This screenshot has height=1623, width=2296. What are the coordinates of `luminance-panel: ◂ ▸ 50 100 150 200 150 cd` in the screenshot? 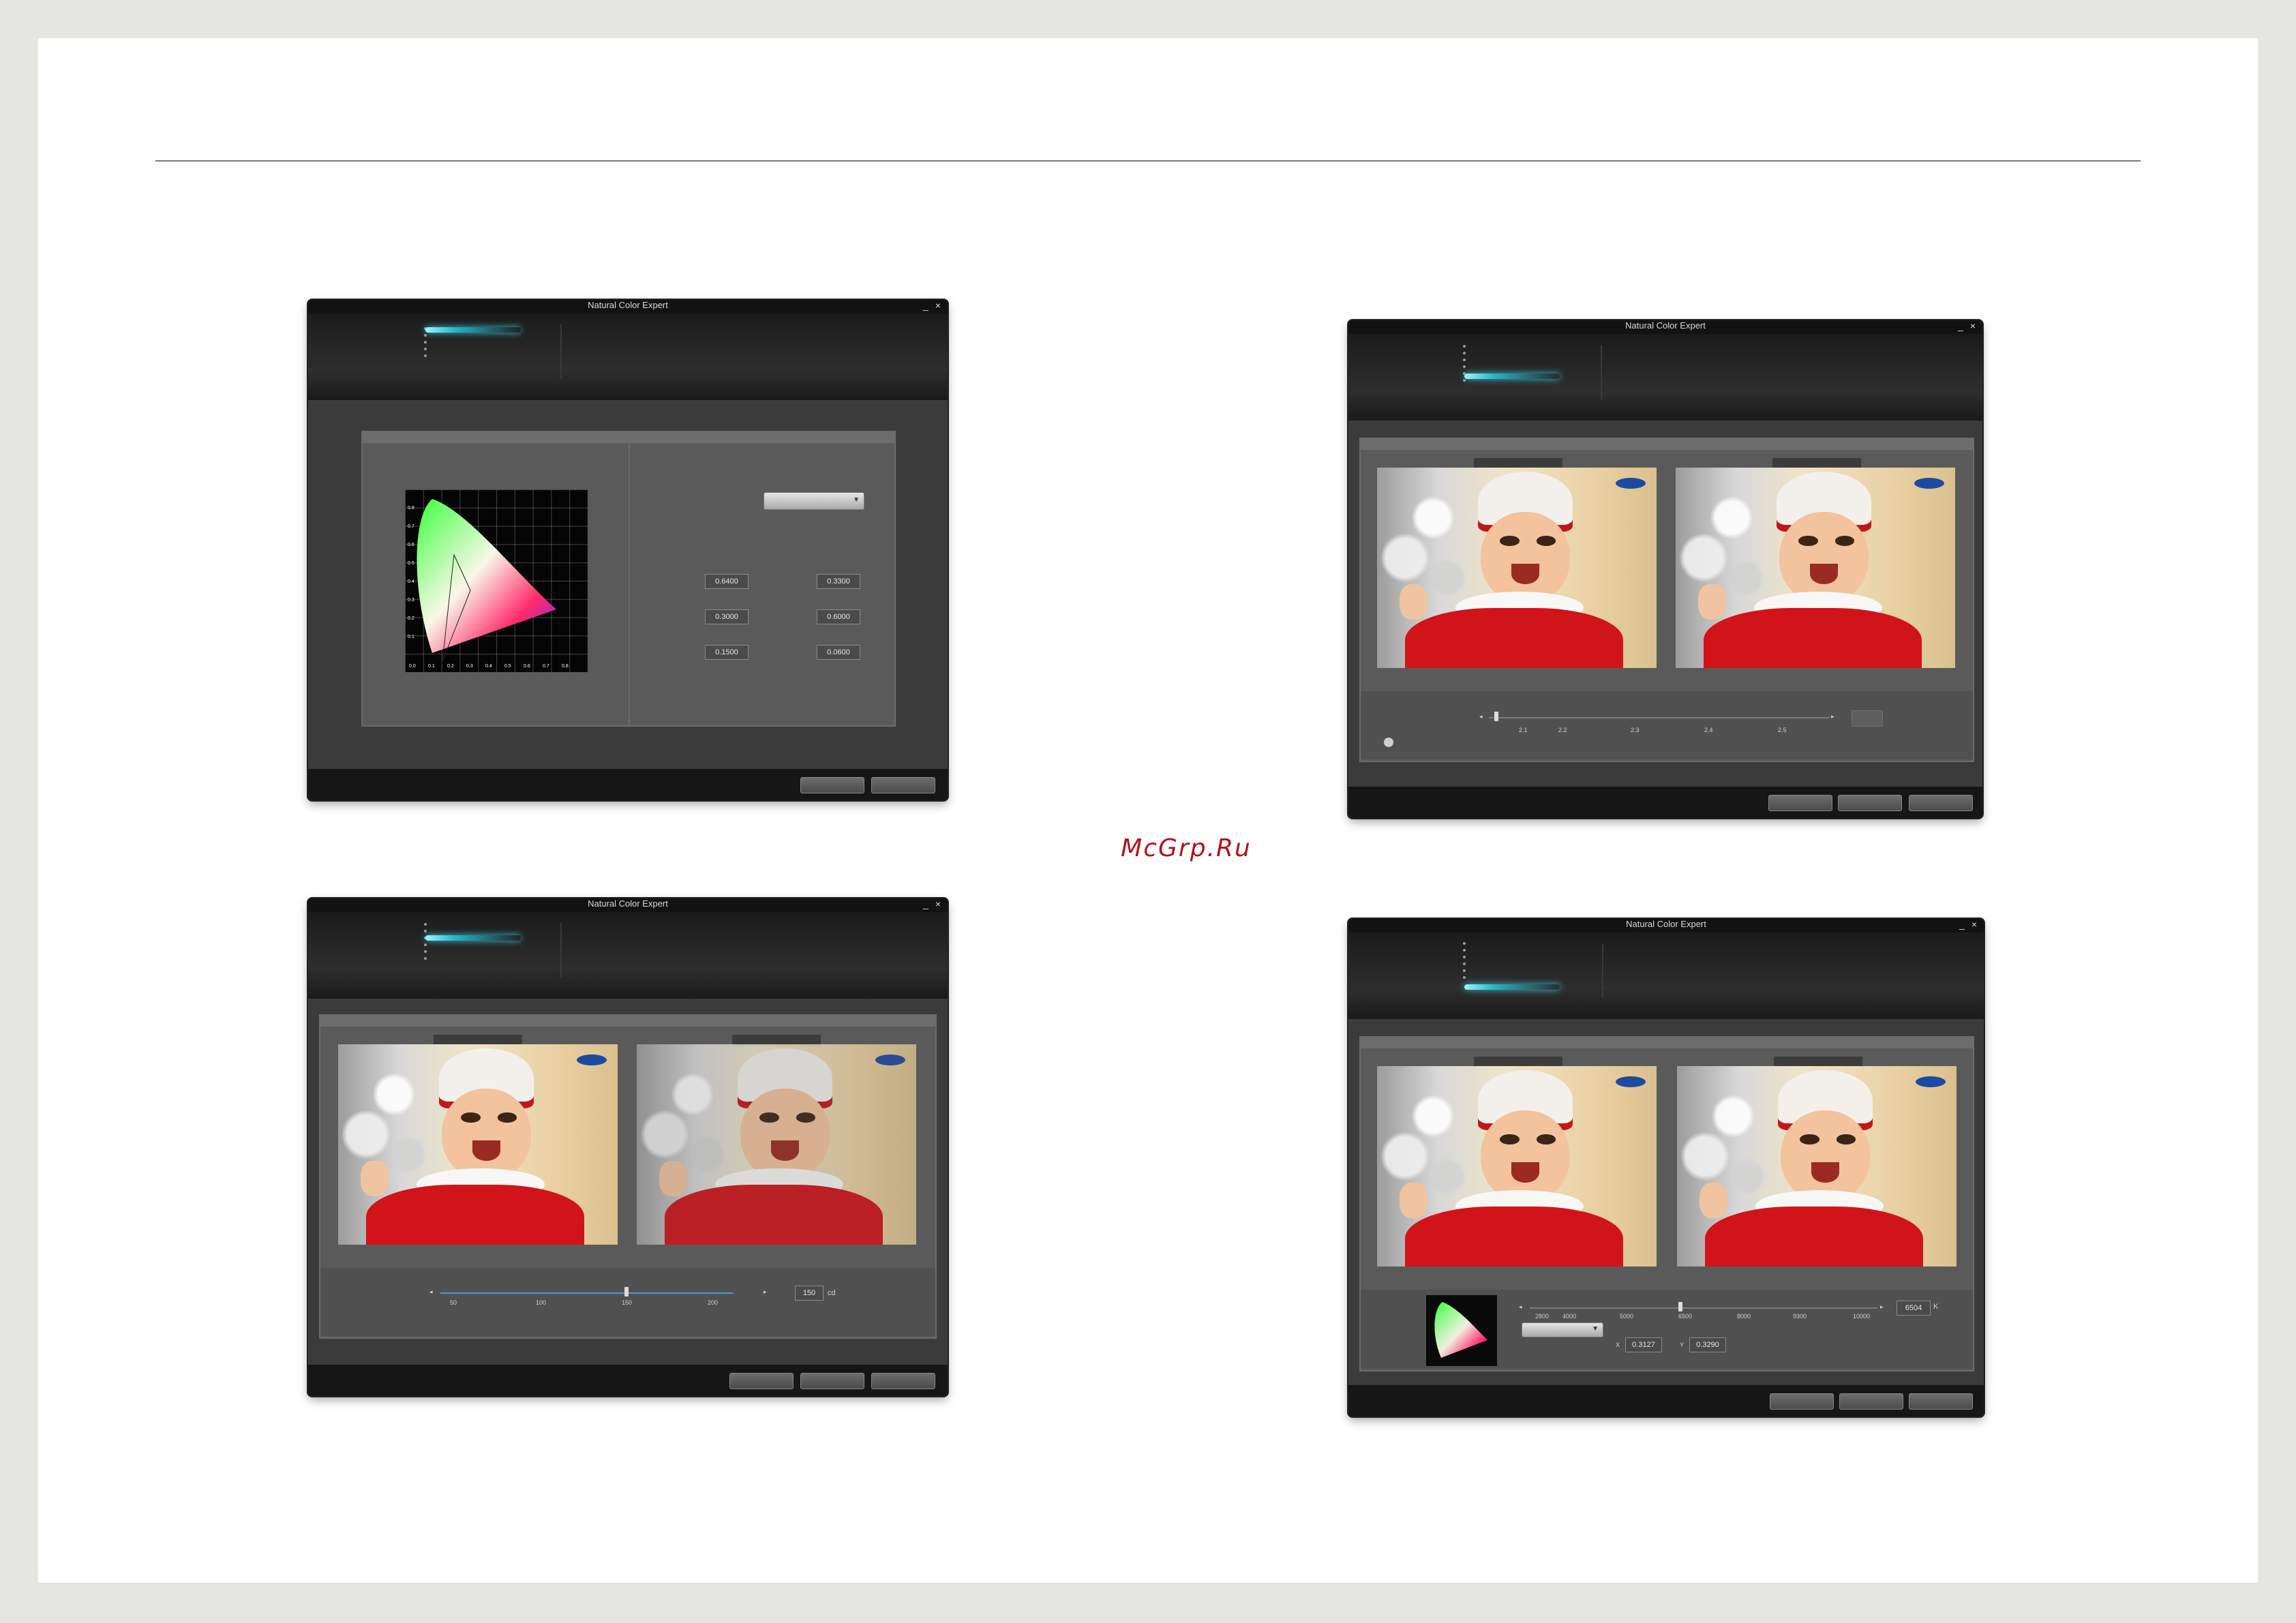 It's located at (628, 1176).